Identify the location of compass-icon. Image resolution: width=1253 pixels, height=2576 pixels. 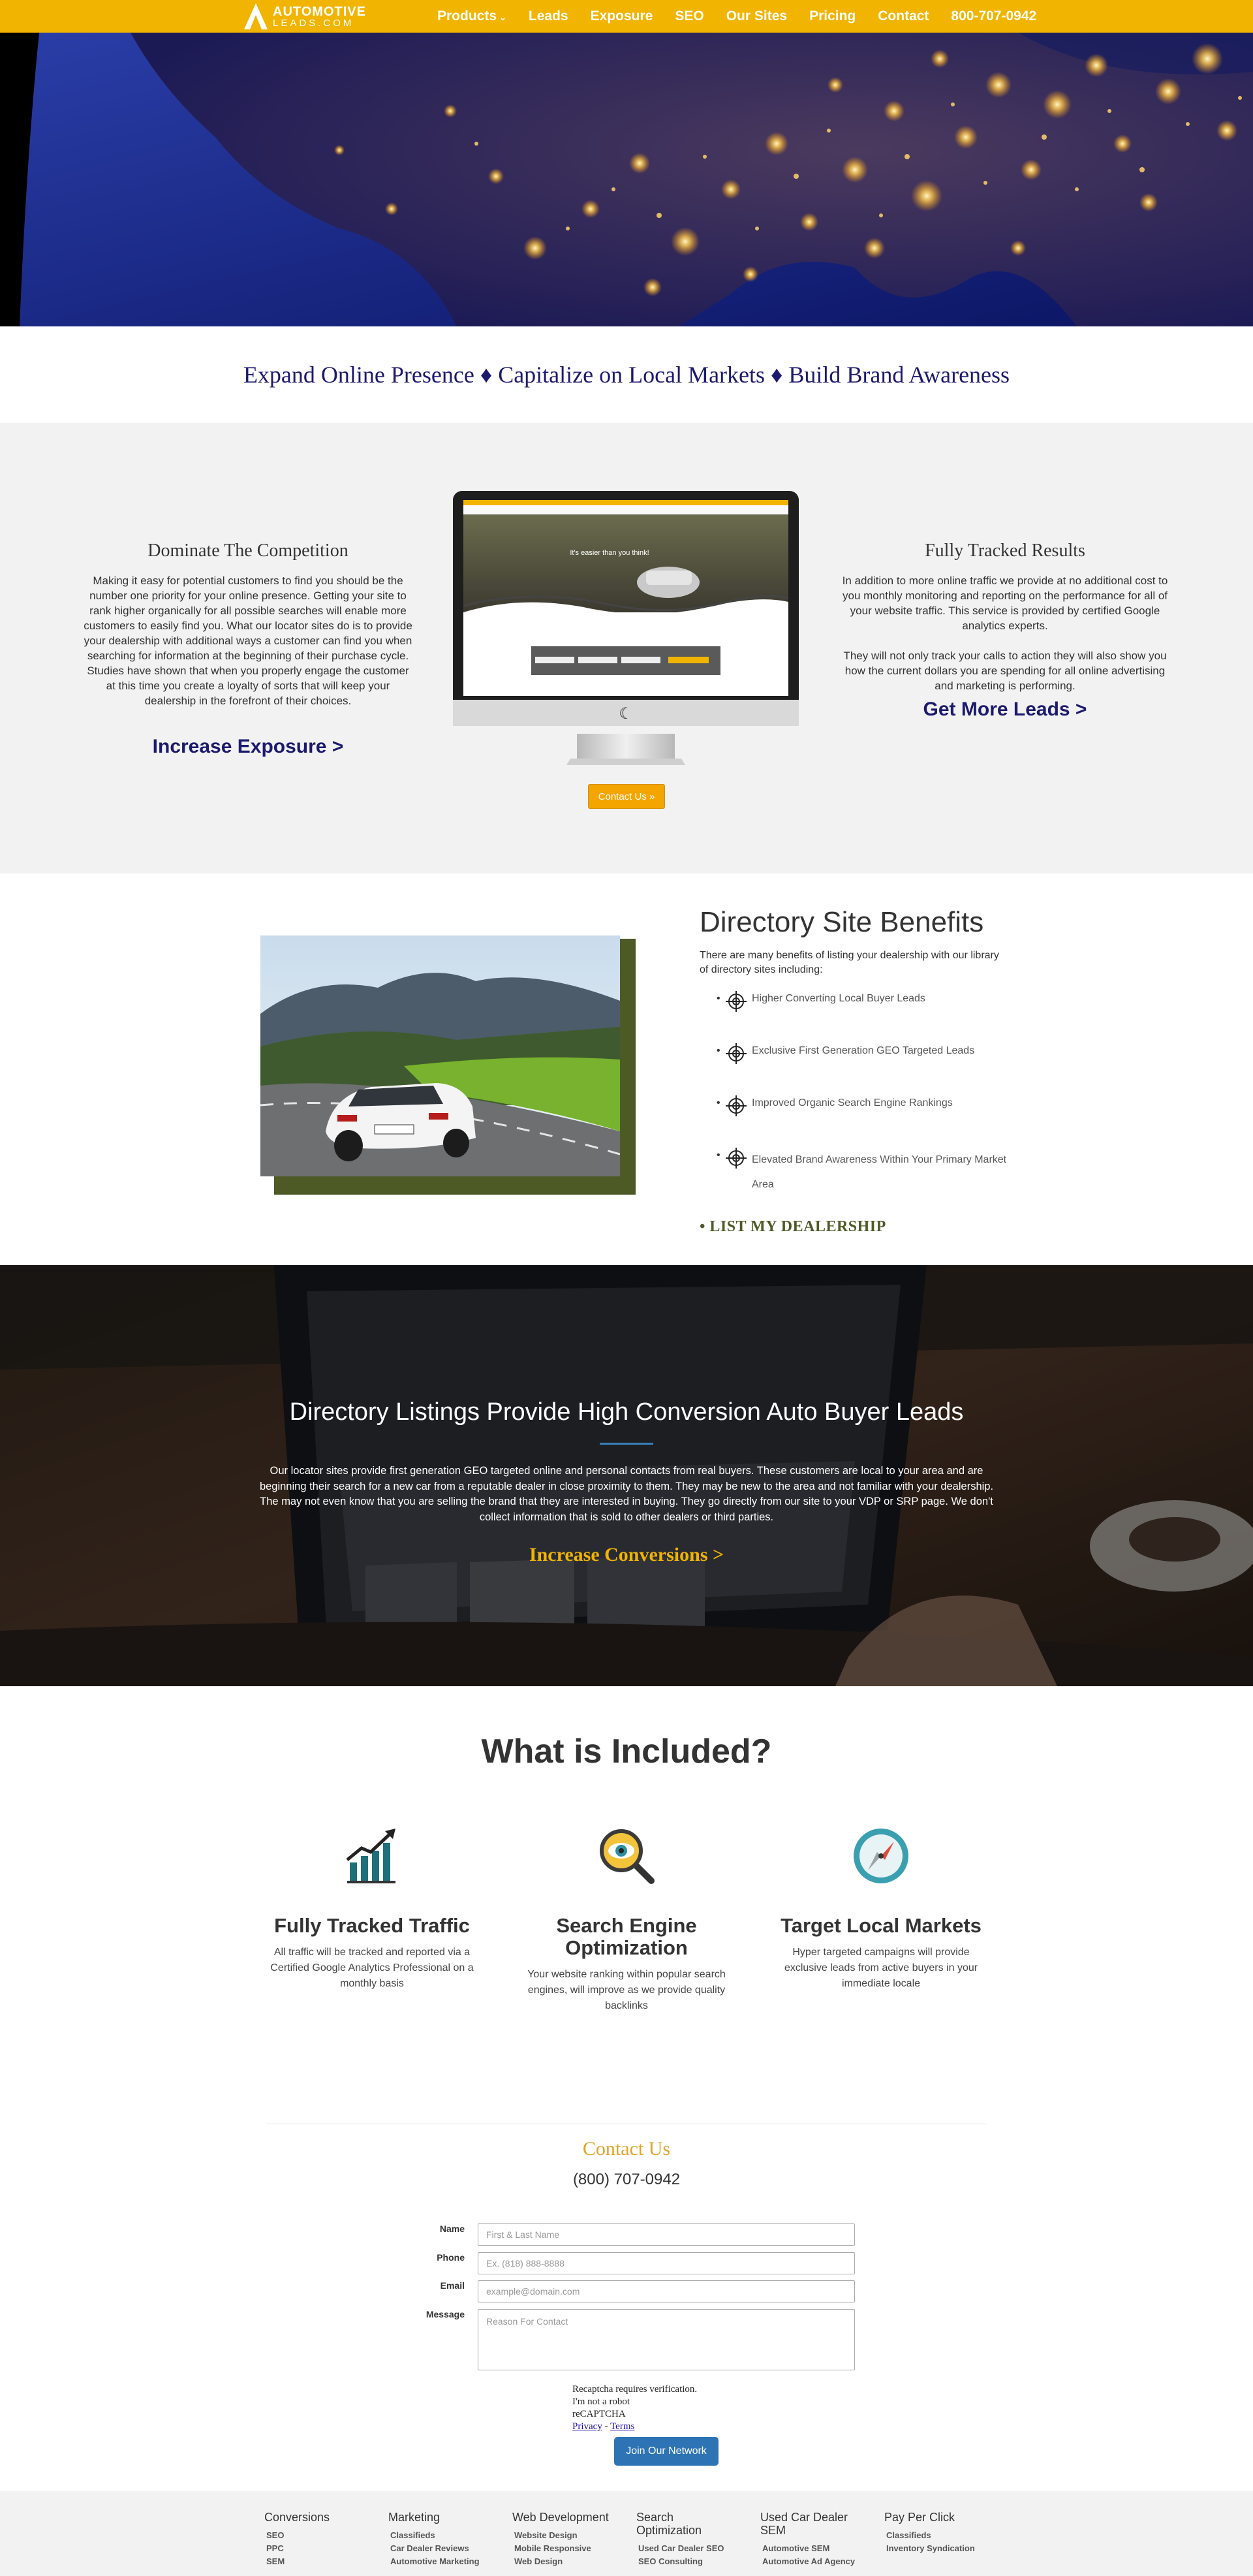
(881, 1856).